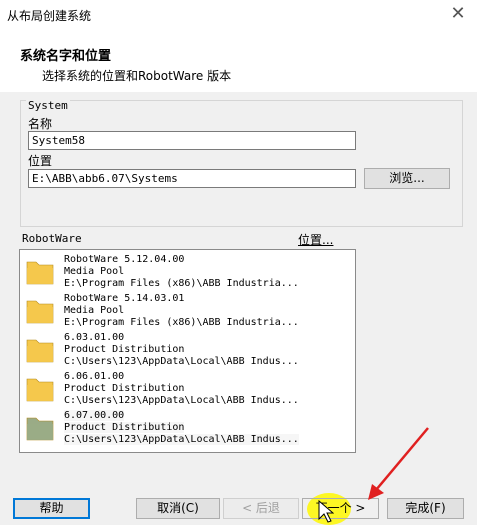  Describe the element at coordinates (137, 76) in the screenshot. I see `page-subtitle: 选择系统的位置和RobotWare 版本` at that location.